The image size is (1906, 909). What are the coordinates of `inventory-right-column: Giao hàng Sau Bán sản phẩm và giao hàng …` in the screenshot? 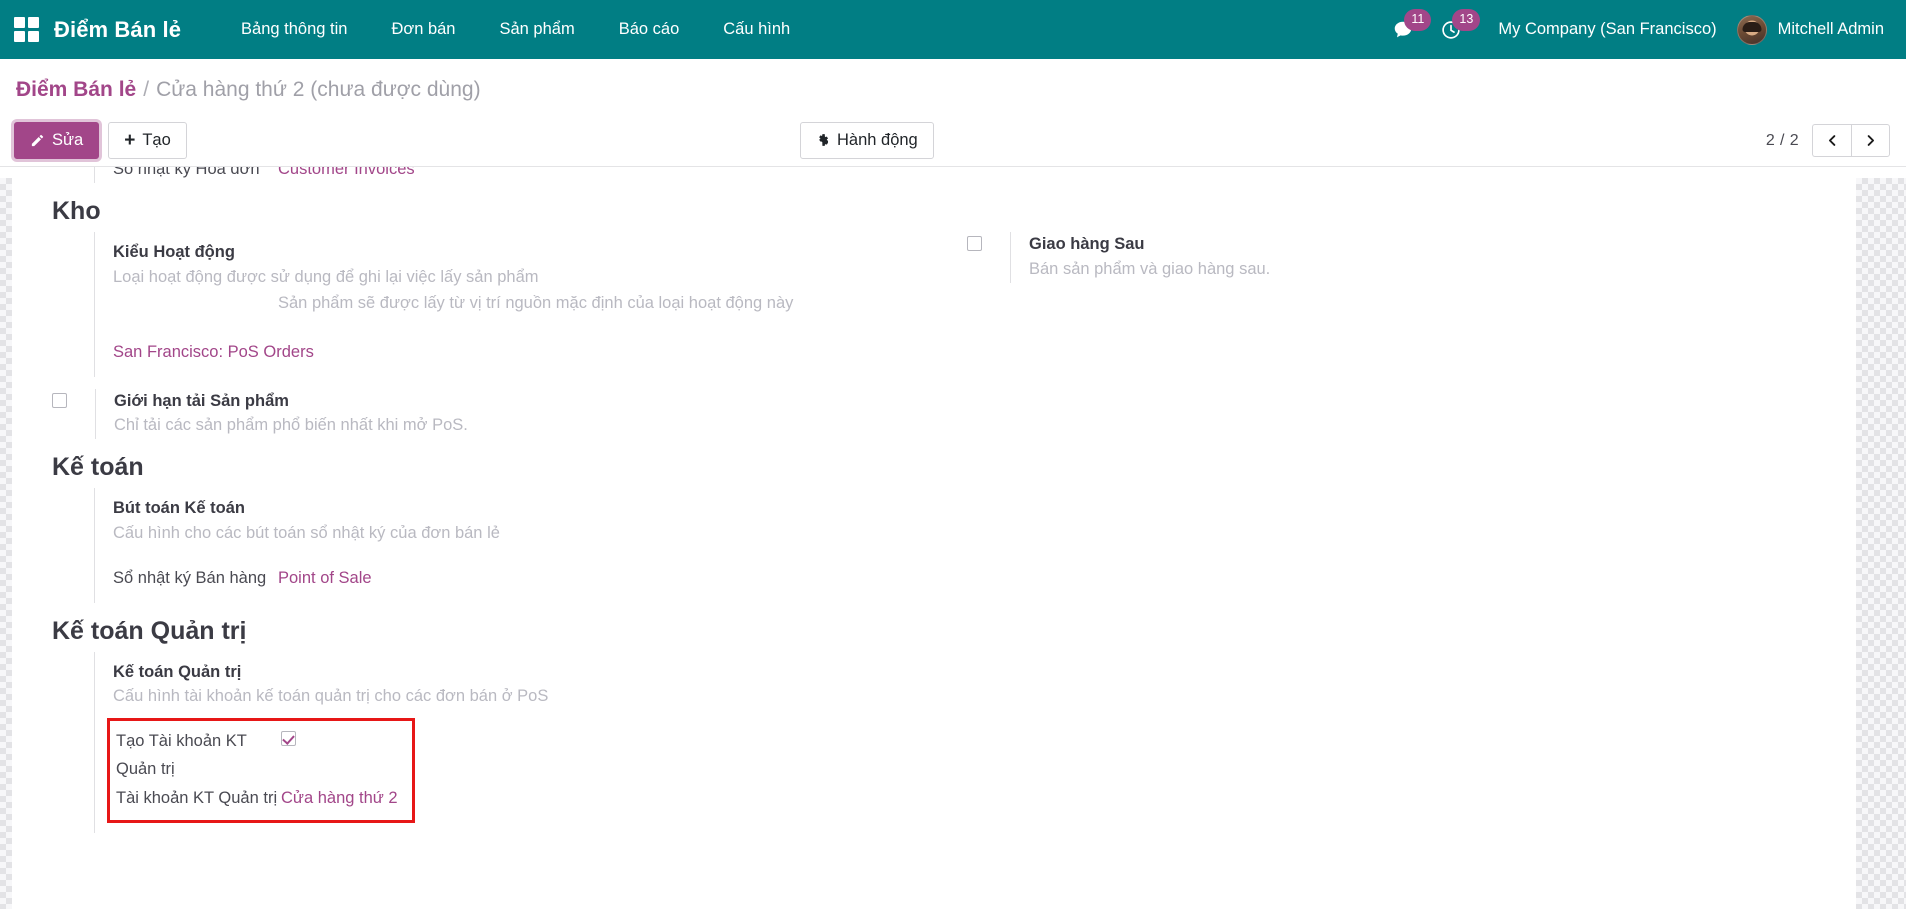 It's located at (1416, 304).